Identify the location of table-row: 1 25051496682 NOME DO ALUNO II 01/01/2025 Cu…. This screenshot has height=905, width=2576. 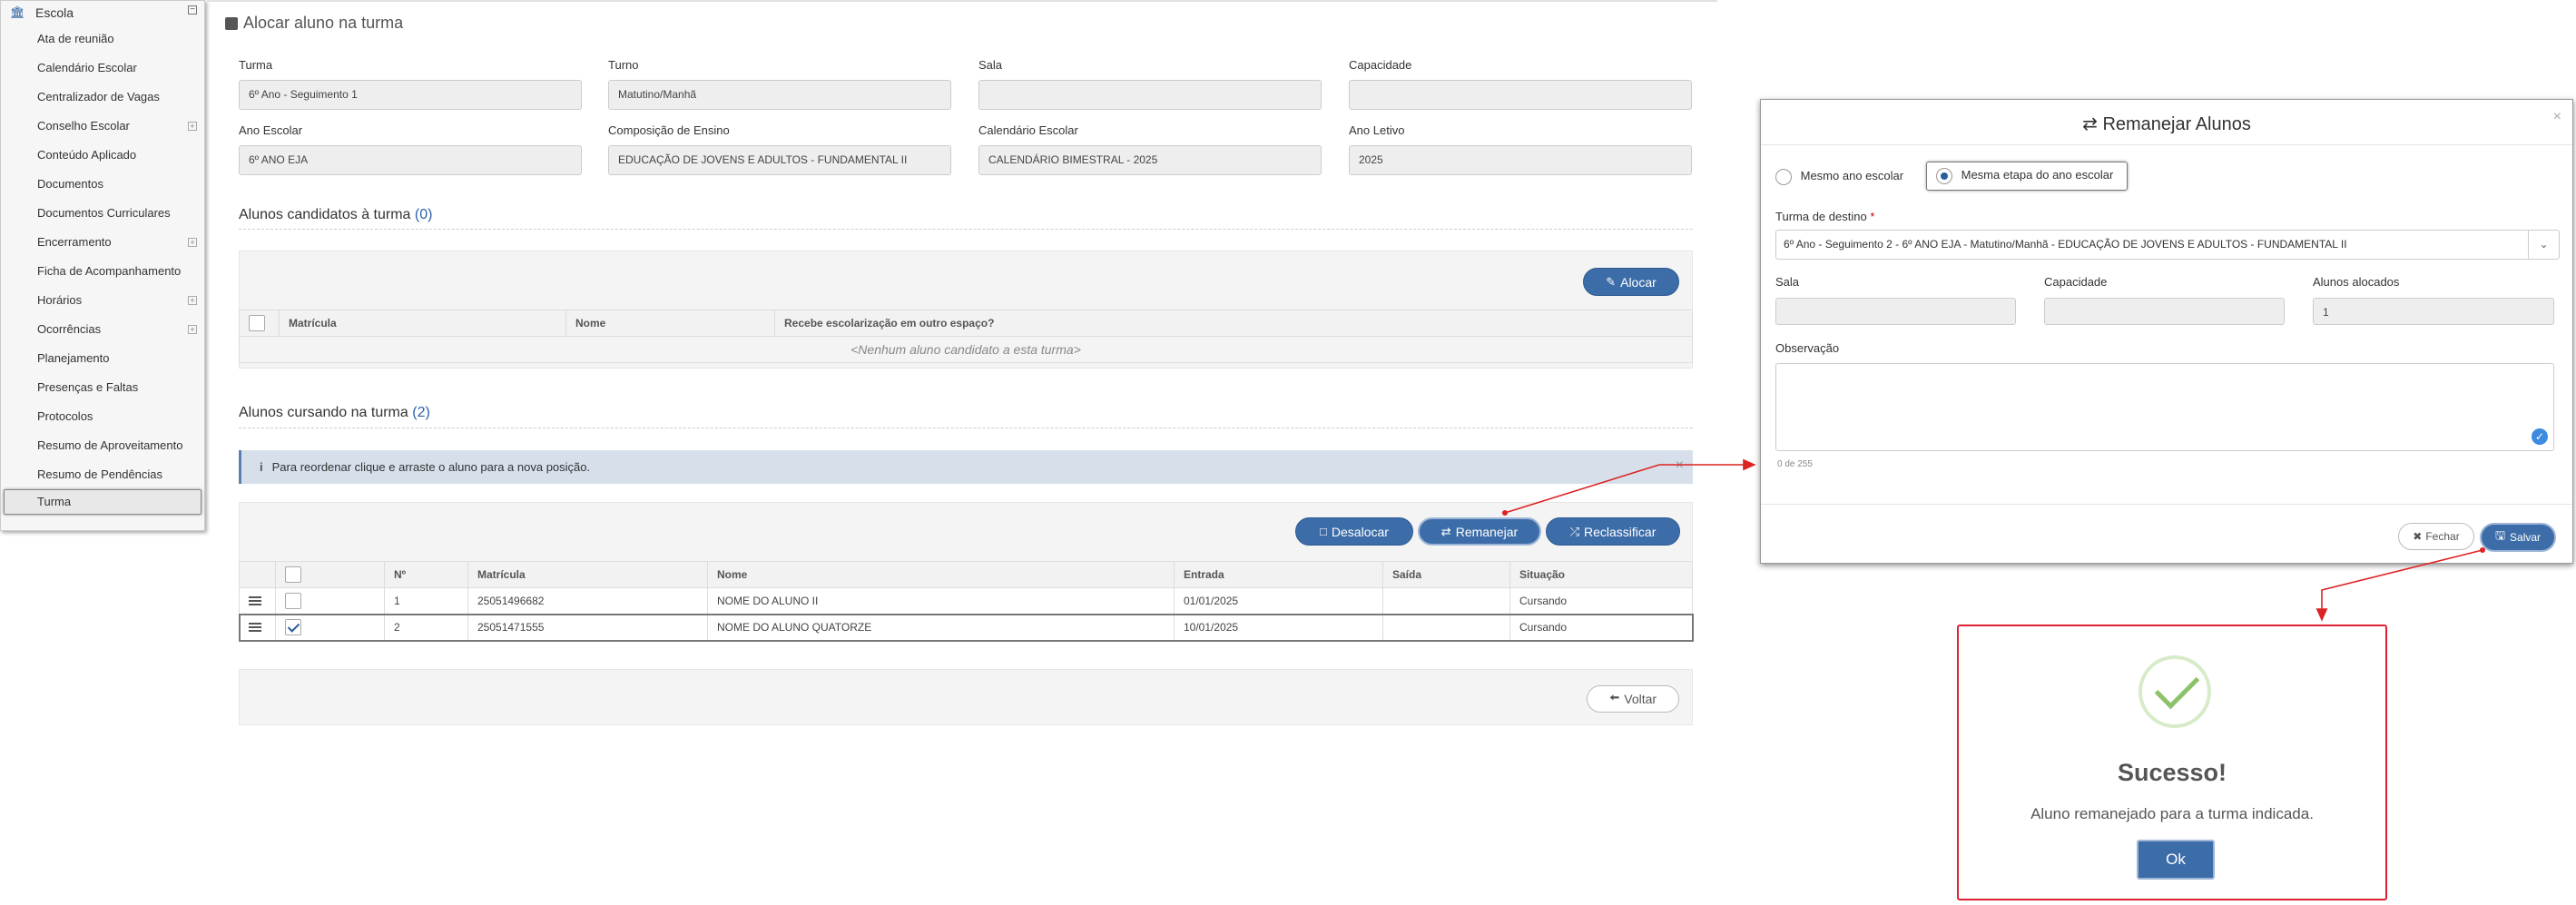
(966, 601).